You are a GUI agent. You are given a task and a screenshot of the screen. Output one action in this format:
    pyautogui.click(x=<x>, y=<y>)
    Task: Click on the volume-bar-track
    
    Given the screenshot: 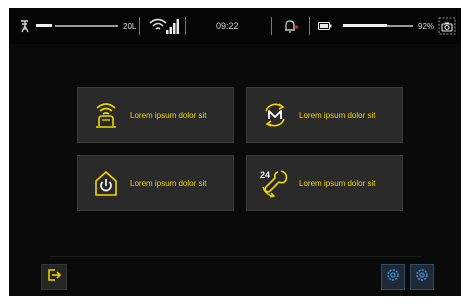 What is the action you would take?
    pyautogui.click(x=86, y=26)
    